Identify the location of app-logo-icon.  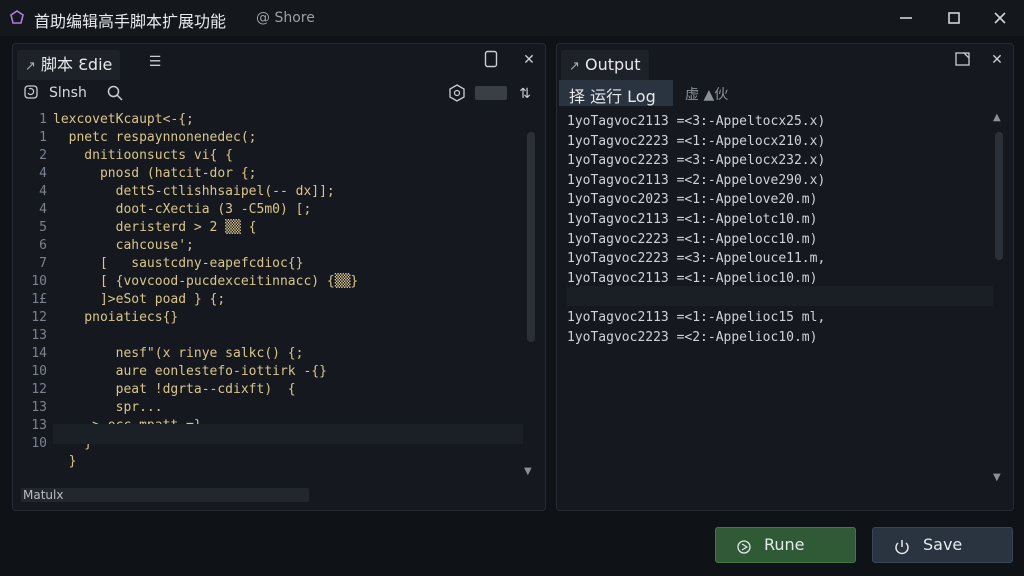
(17, 17).